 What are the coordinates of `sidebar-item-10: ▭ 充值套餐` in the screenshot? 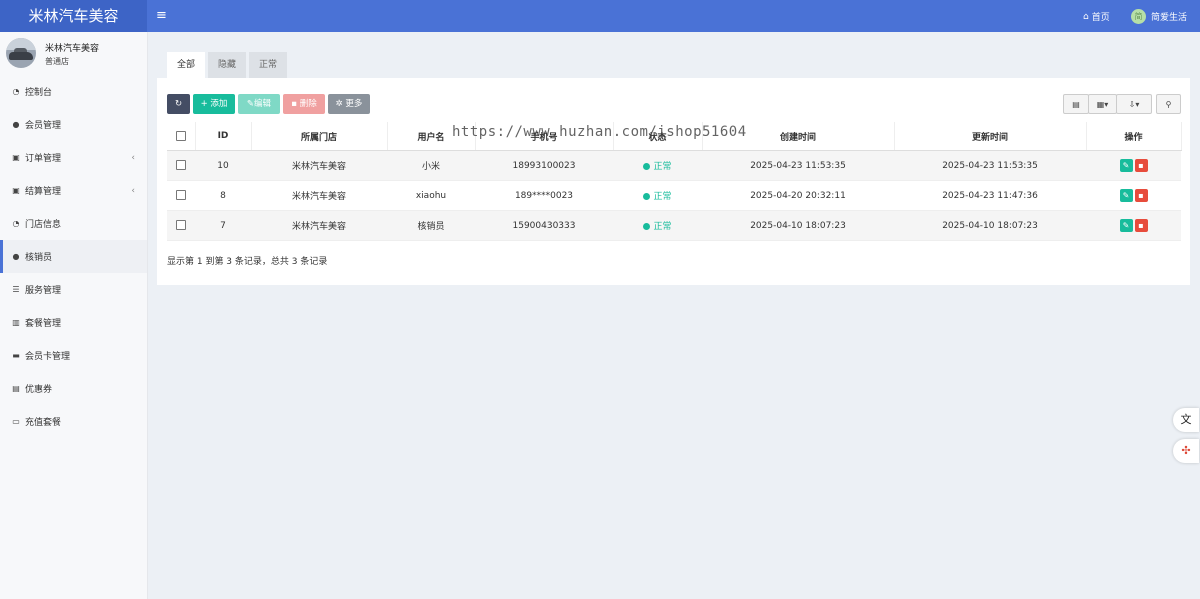 It's located at (73, 421).